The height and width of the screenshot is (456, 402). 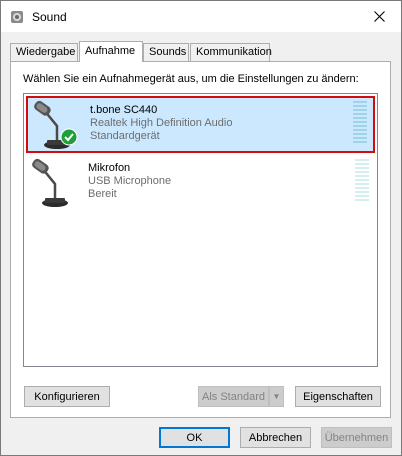 What do you see at coordinates (161, 123) in the screenshot?
I see `device-description: Realtek High Definition Audio` at bounding box center [161, 123].